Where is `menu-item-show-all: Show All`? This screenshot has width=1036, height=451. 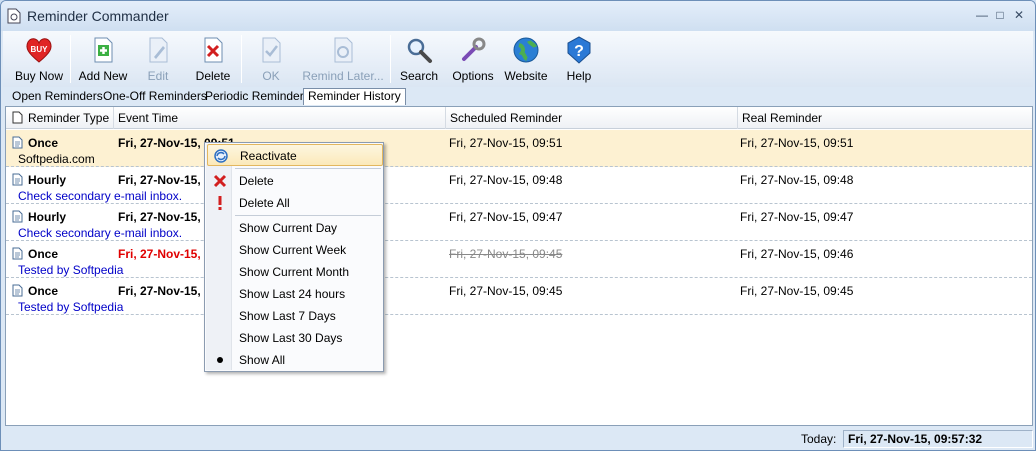
menu-item-show-all: Show All is located at coordinates (295, 360).